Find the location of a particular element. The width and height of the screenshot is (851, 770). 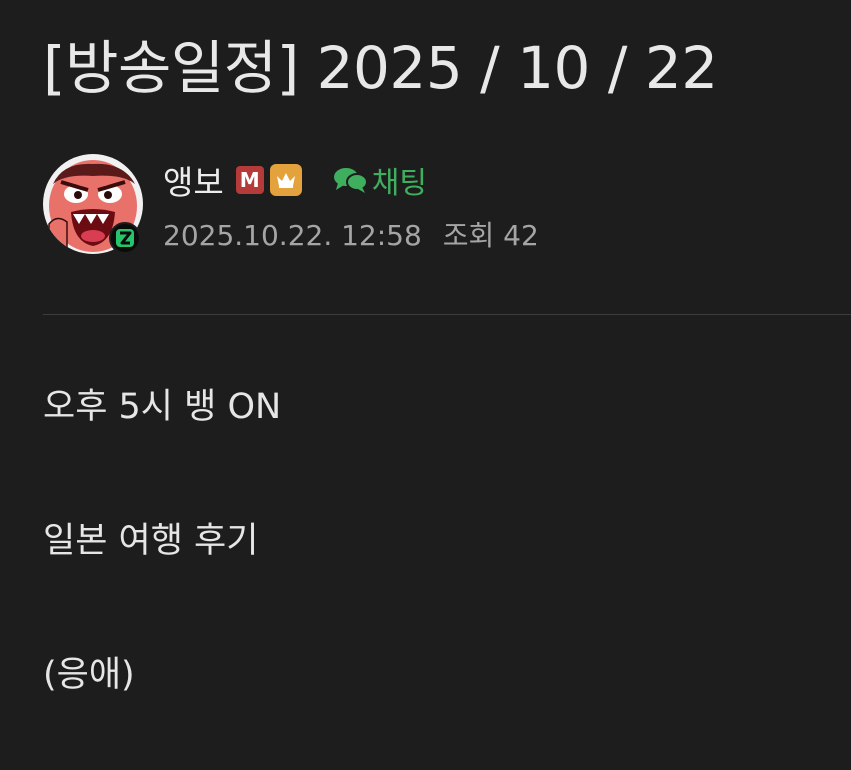

crown-icon is located at coordinates (285, 180).